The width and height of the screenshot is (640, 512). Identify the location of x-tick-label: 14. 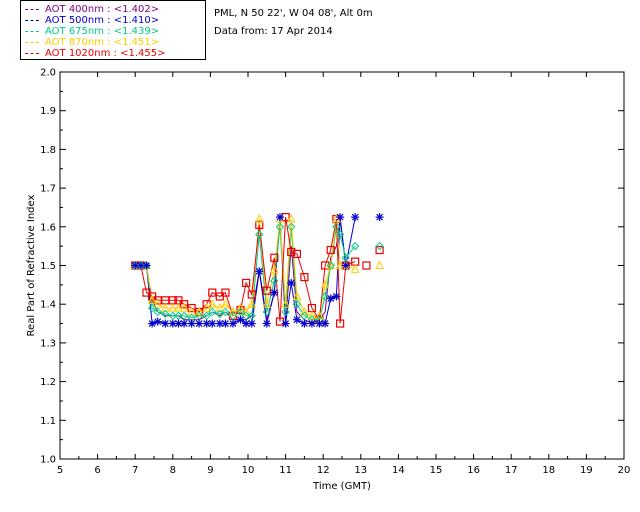
(398, 470).